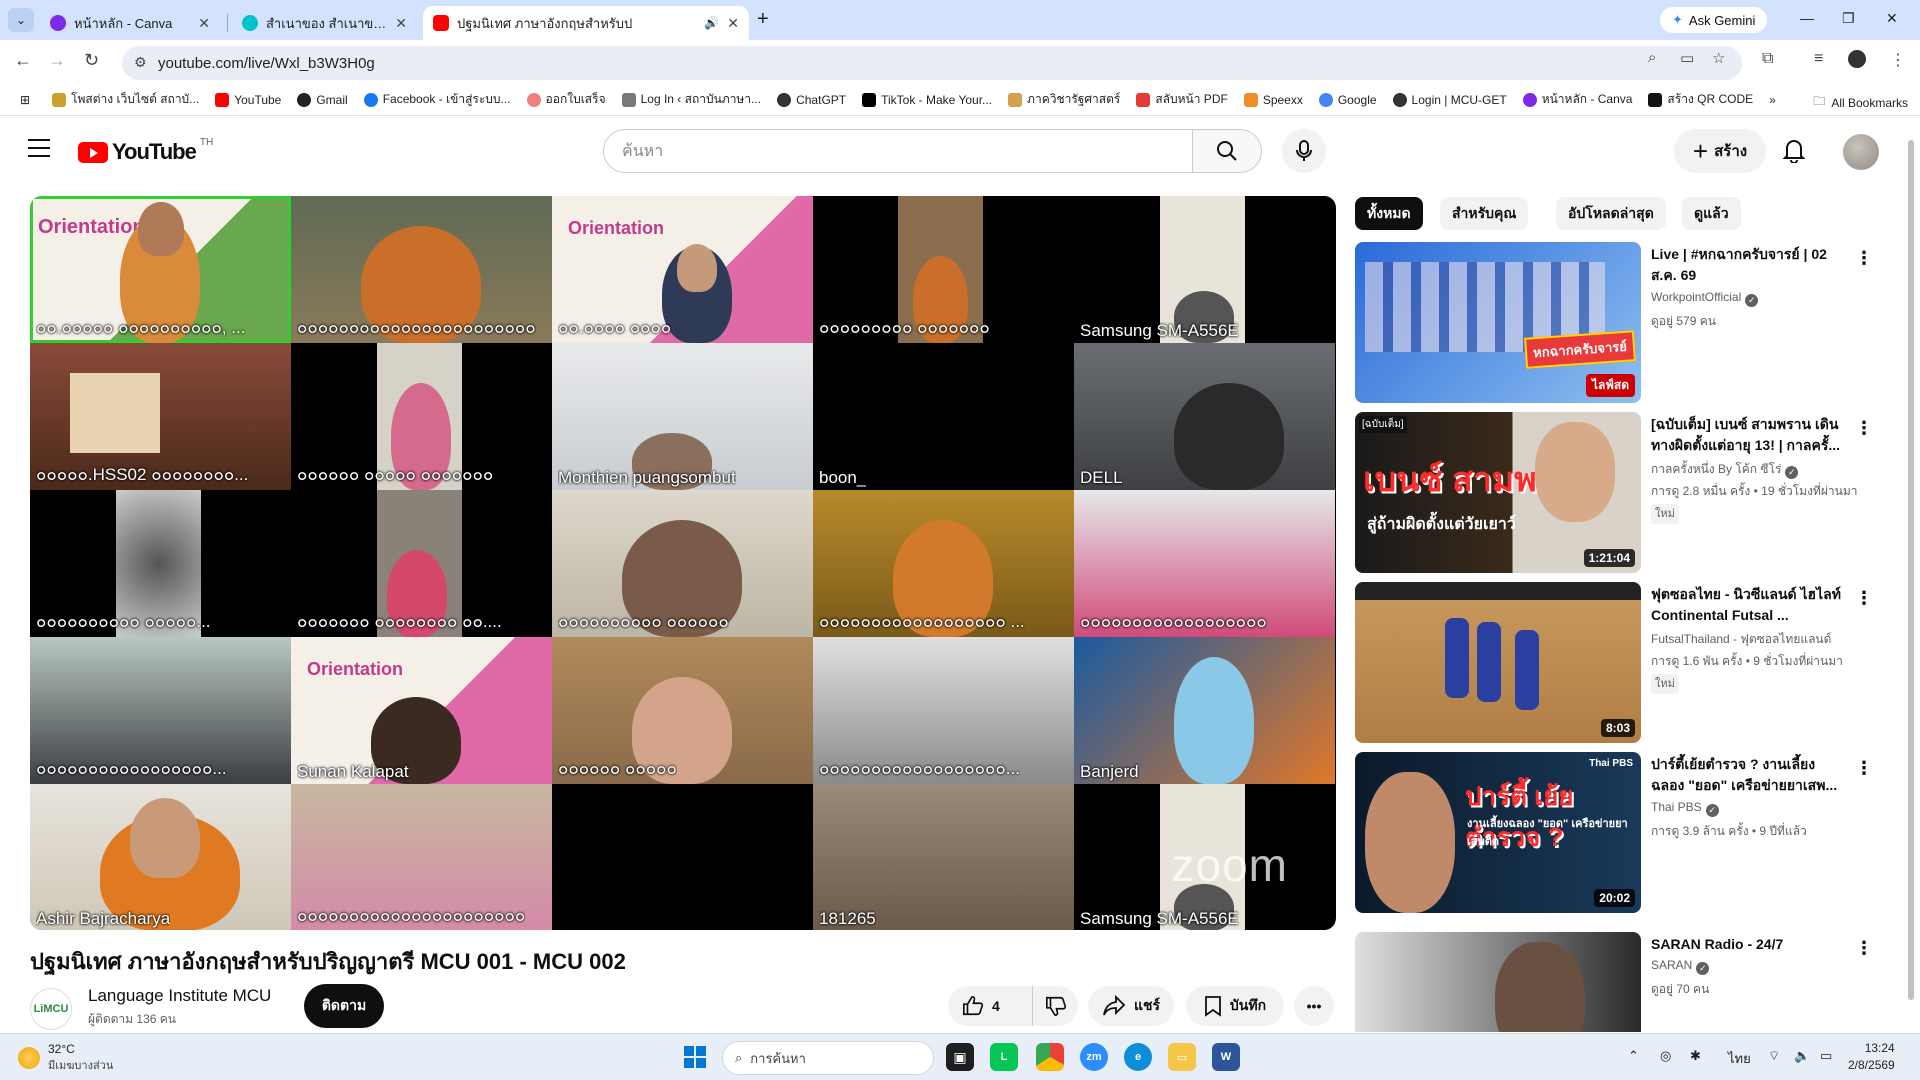 Image resolution: width=1920 pixels, height=1080 pixels. What do you see at coordinates (1714, 20) in the screenshot?
I see `ask-gemini-button: ✦ Ask Gemini` at bounding box center [1714, 20].